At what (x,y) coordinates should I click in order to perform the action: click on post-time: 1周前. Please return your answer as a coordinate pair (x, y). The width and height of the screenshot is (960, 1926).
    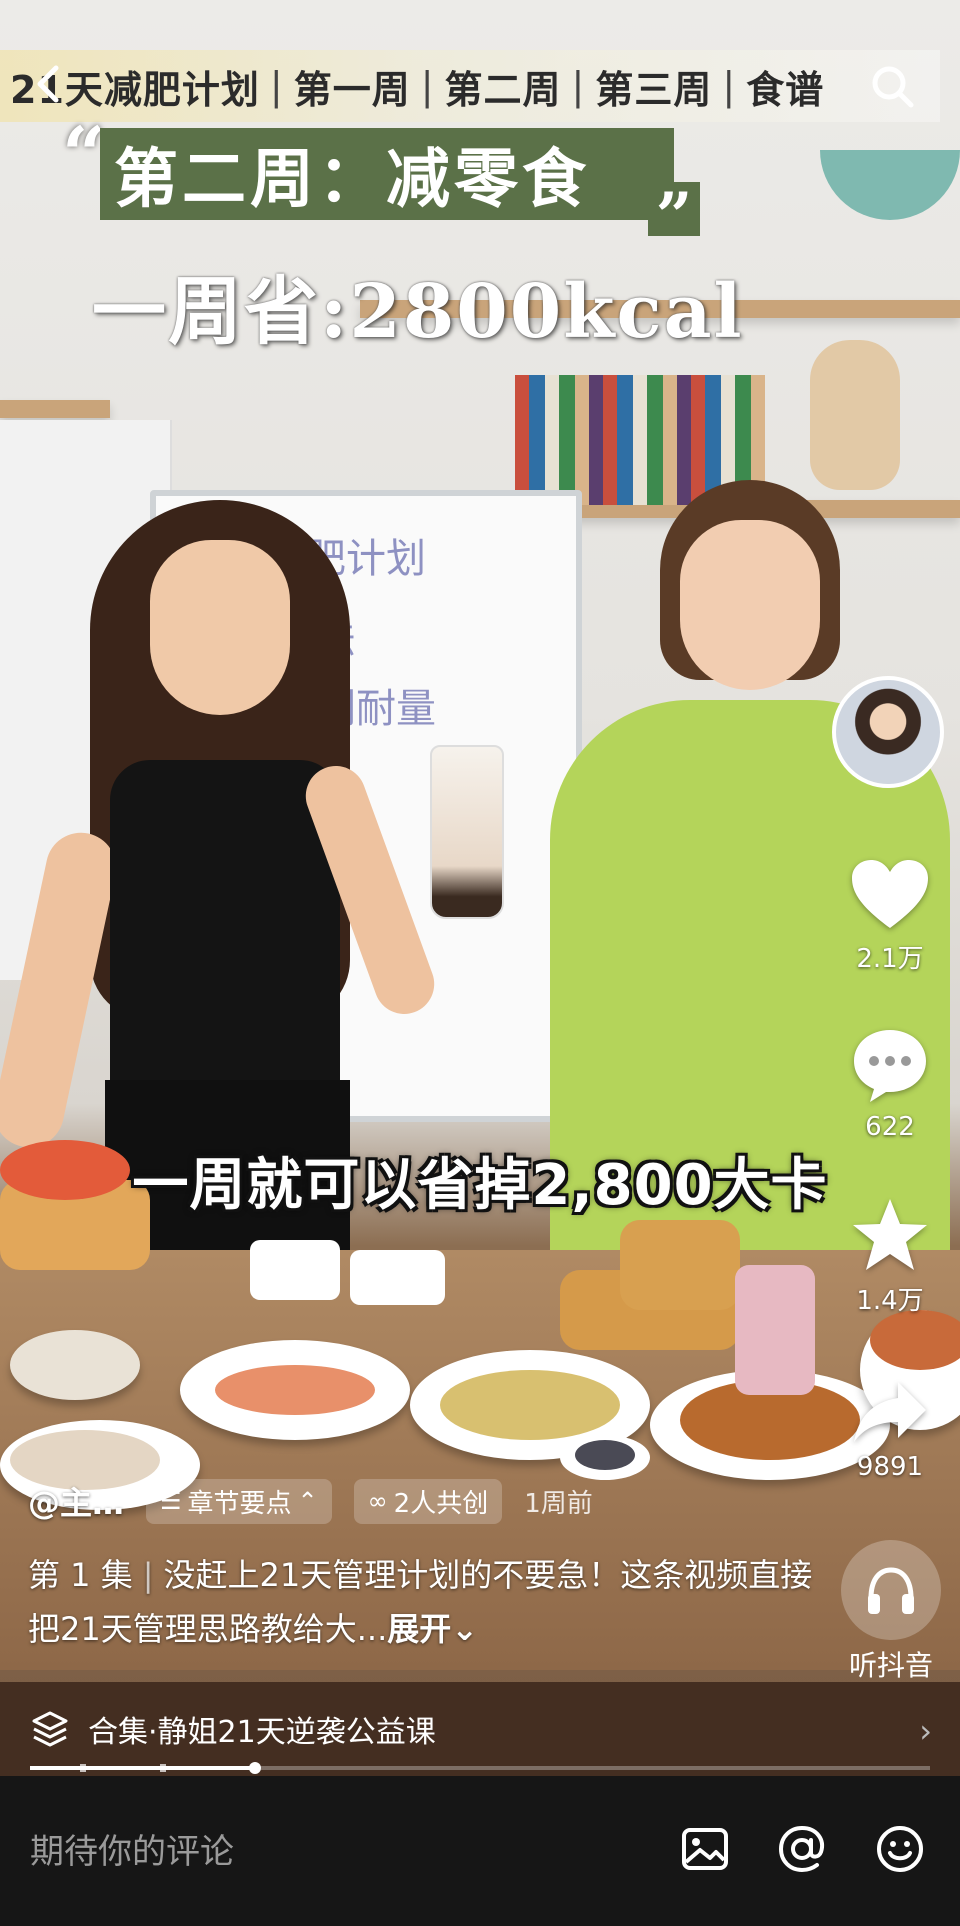
    Looking at the image, I should click on (558, 1503).